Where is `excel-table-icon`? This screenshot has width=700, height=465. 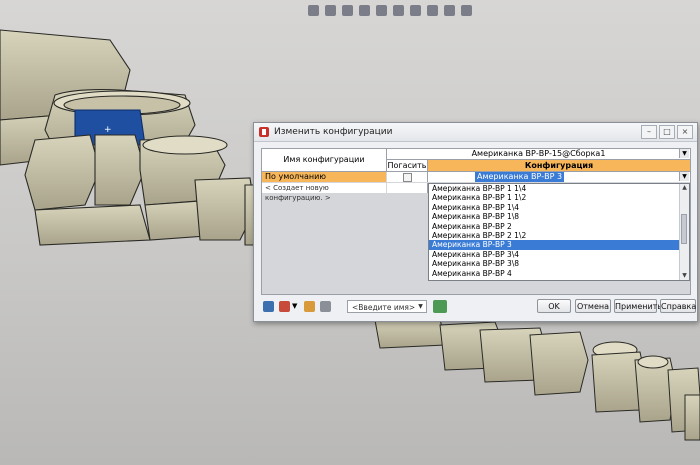 excel-table-icon is located at coordinates (440, 306).